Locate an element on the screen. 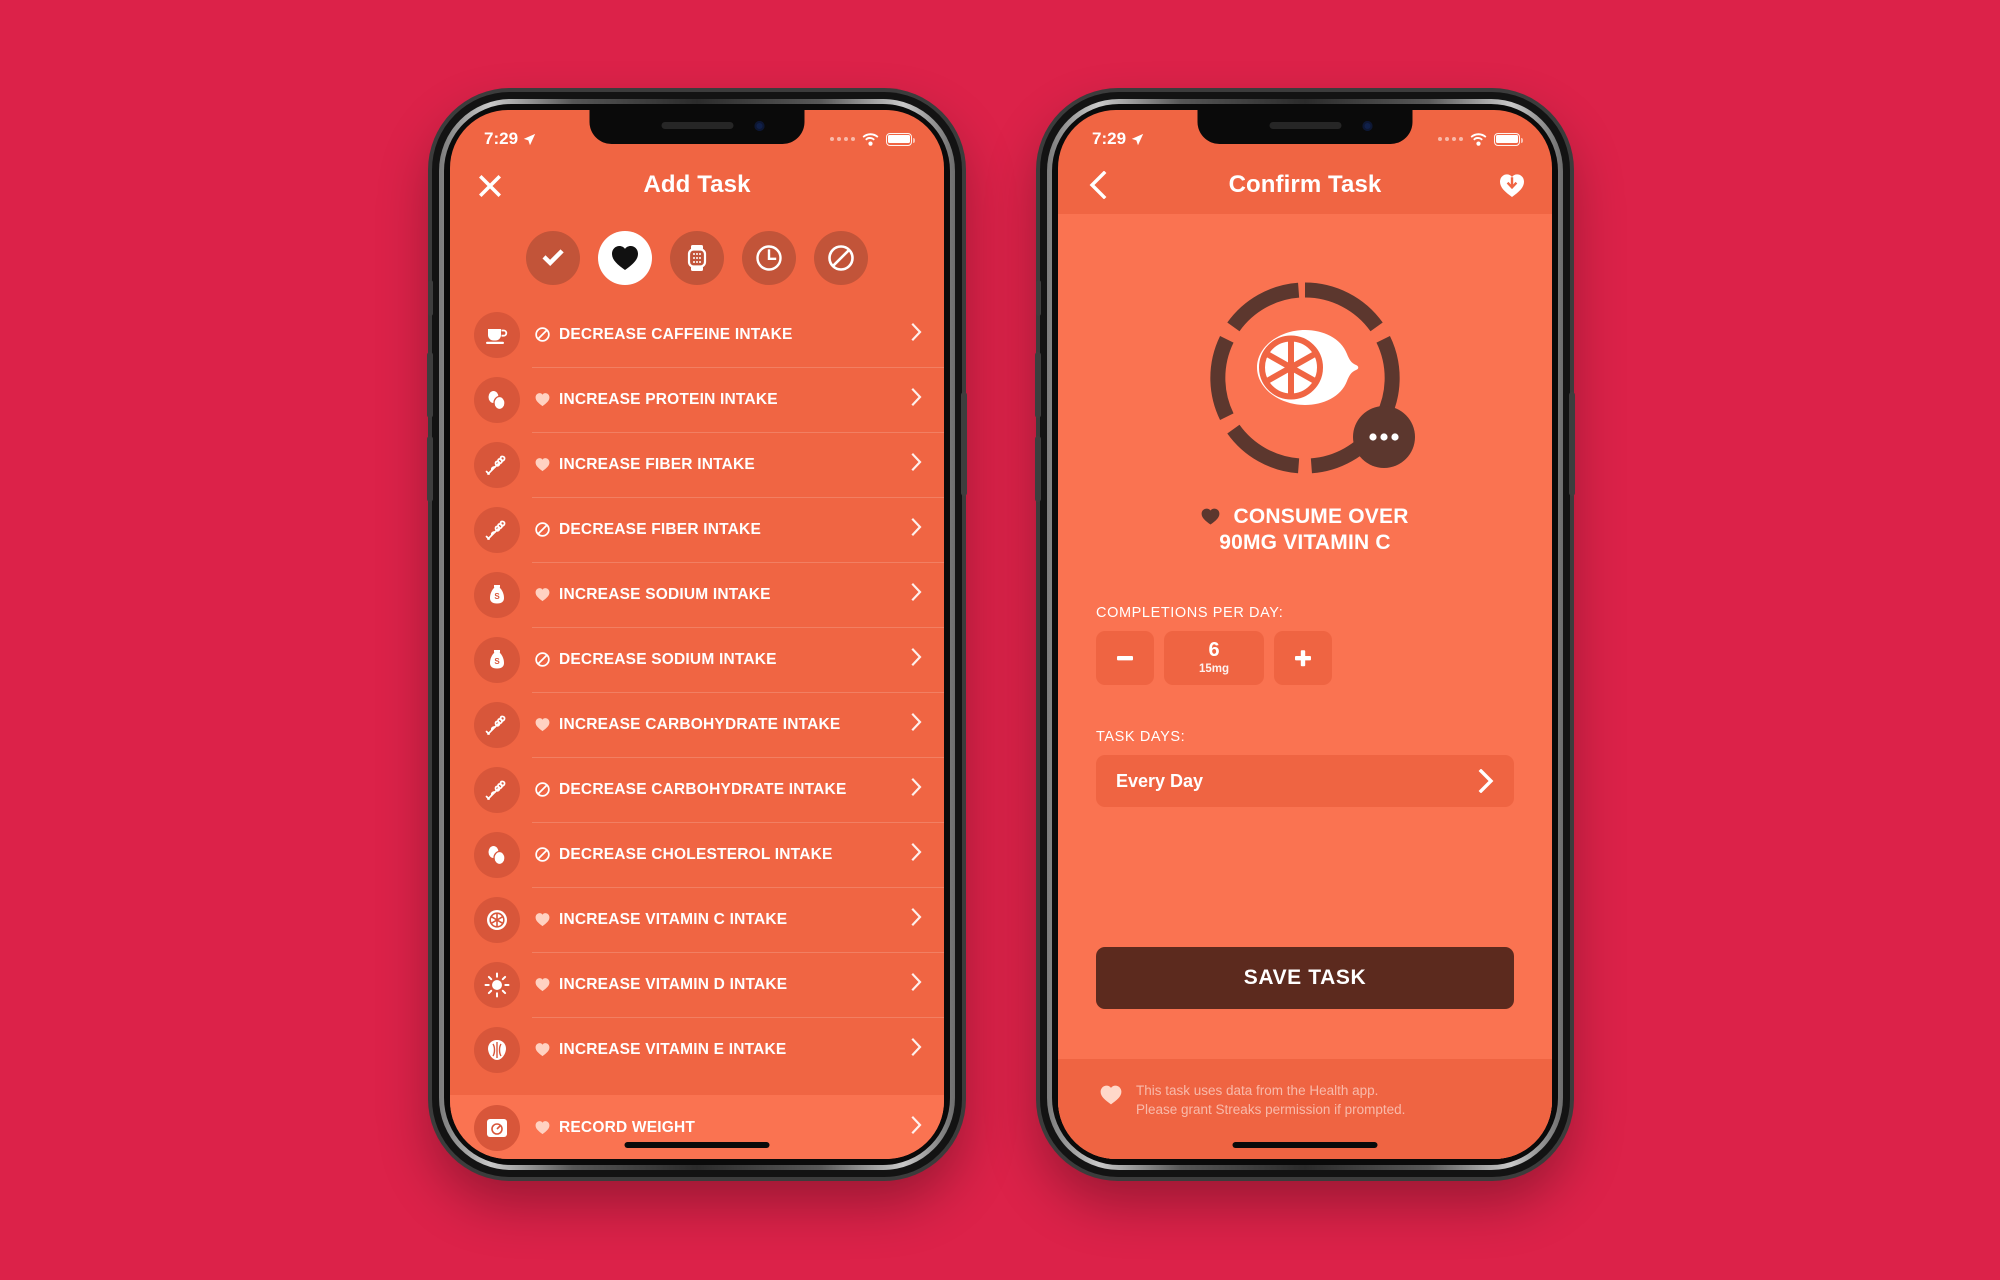 This screenshot has height=1280, width=2000. svg-text: S is located at coordinates (497, 661).